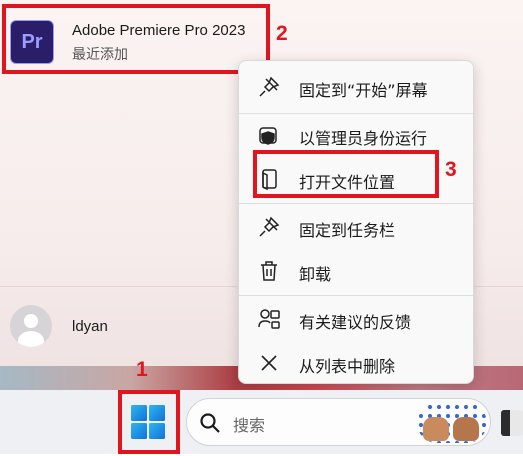  I want to click on highlight-box-app, so click(136, 39).